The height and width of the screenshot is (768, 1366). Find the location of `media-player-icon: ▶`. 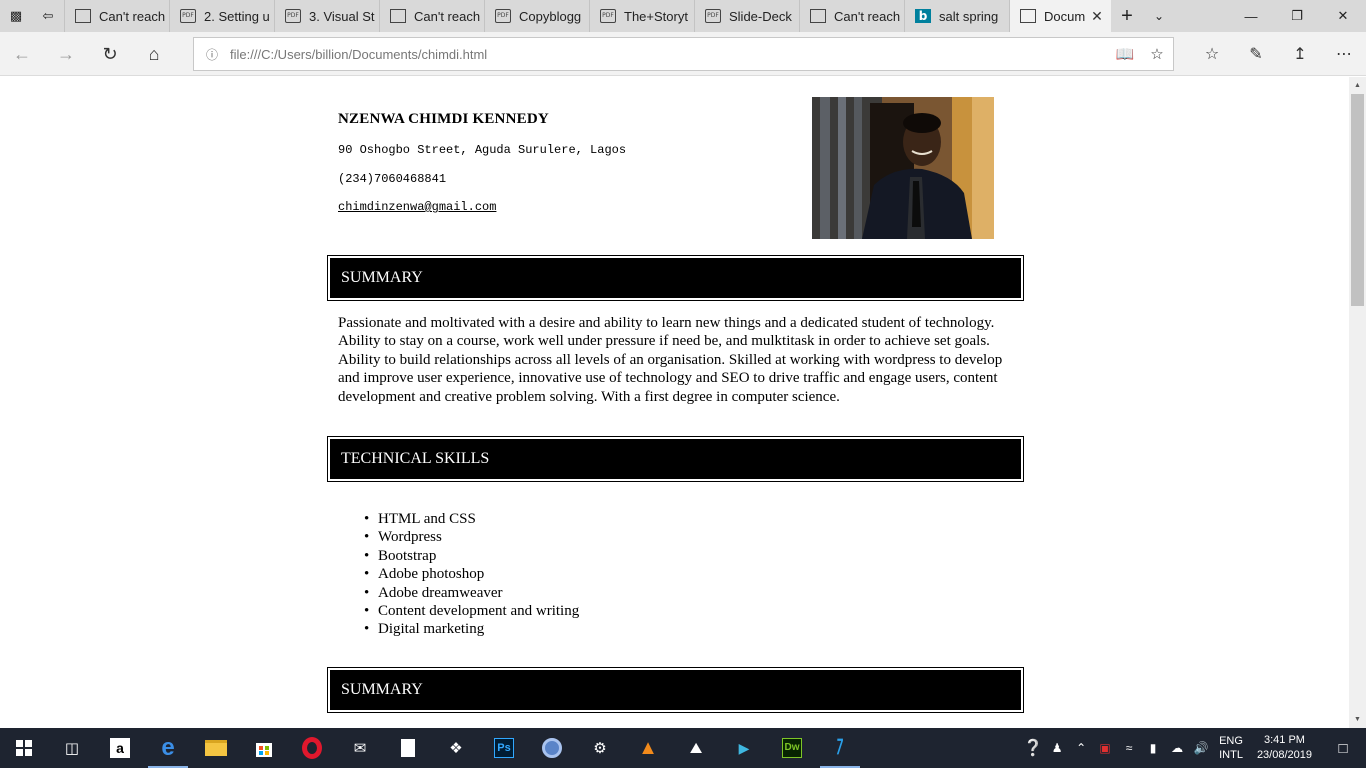

media-player-icon: ▶ is located at coordinates (744, 748).